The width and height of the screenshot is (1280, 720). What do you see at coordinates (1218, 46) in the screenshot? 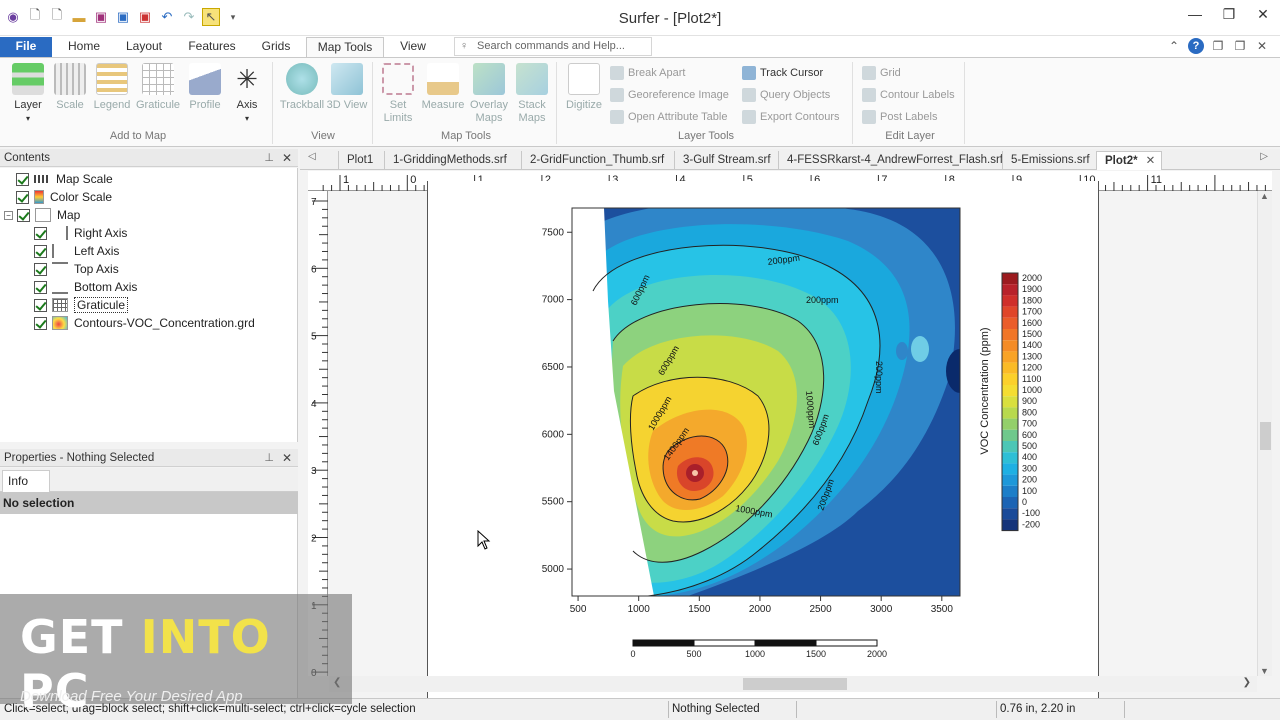
I see `doc-restore-icon: ❐` at bounding box center [1218, 46].